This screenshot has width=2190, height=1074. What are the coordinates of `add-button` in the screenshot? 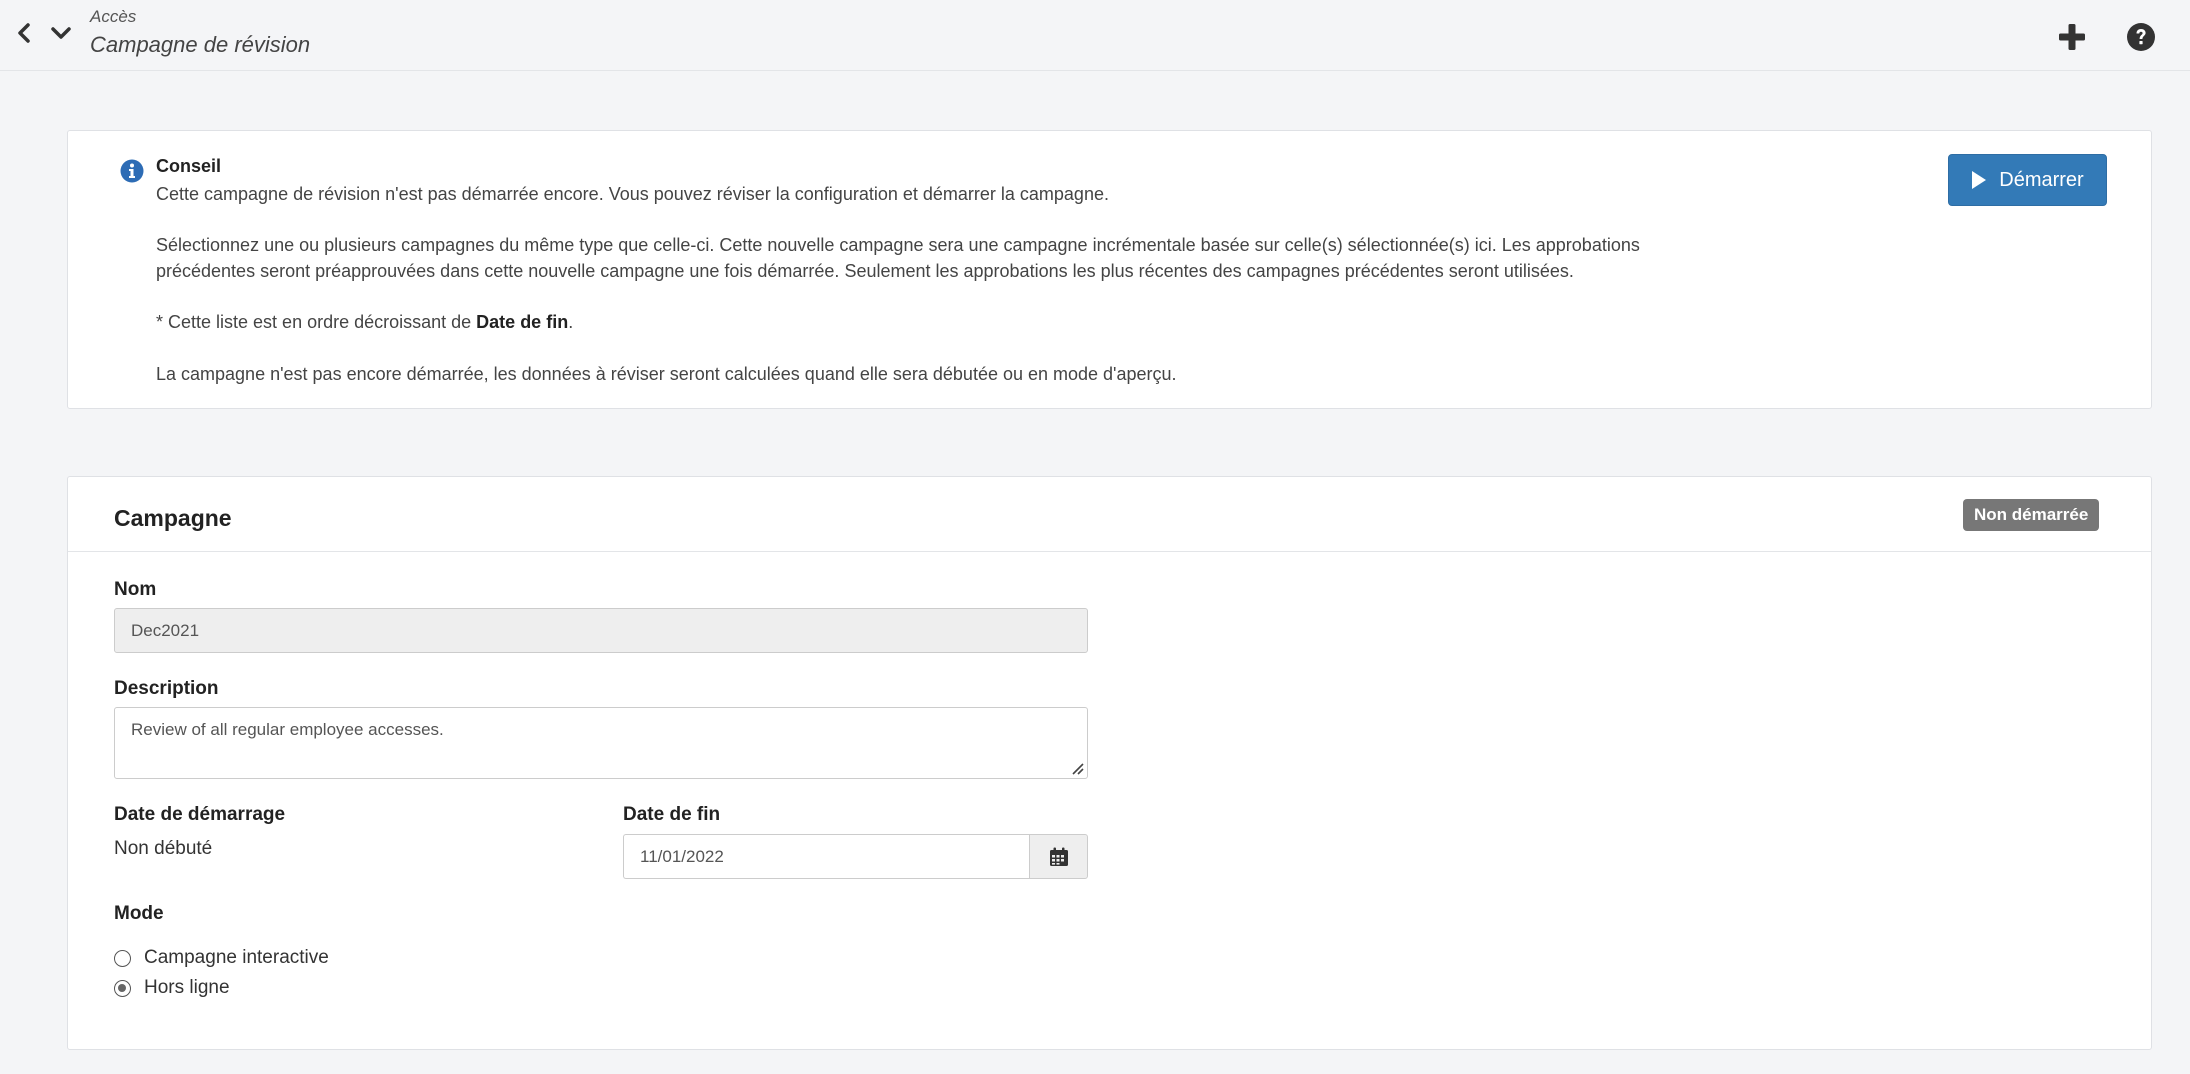 It's located at (2072, 37).